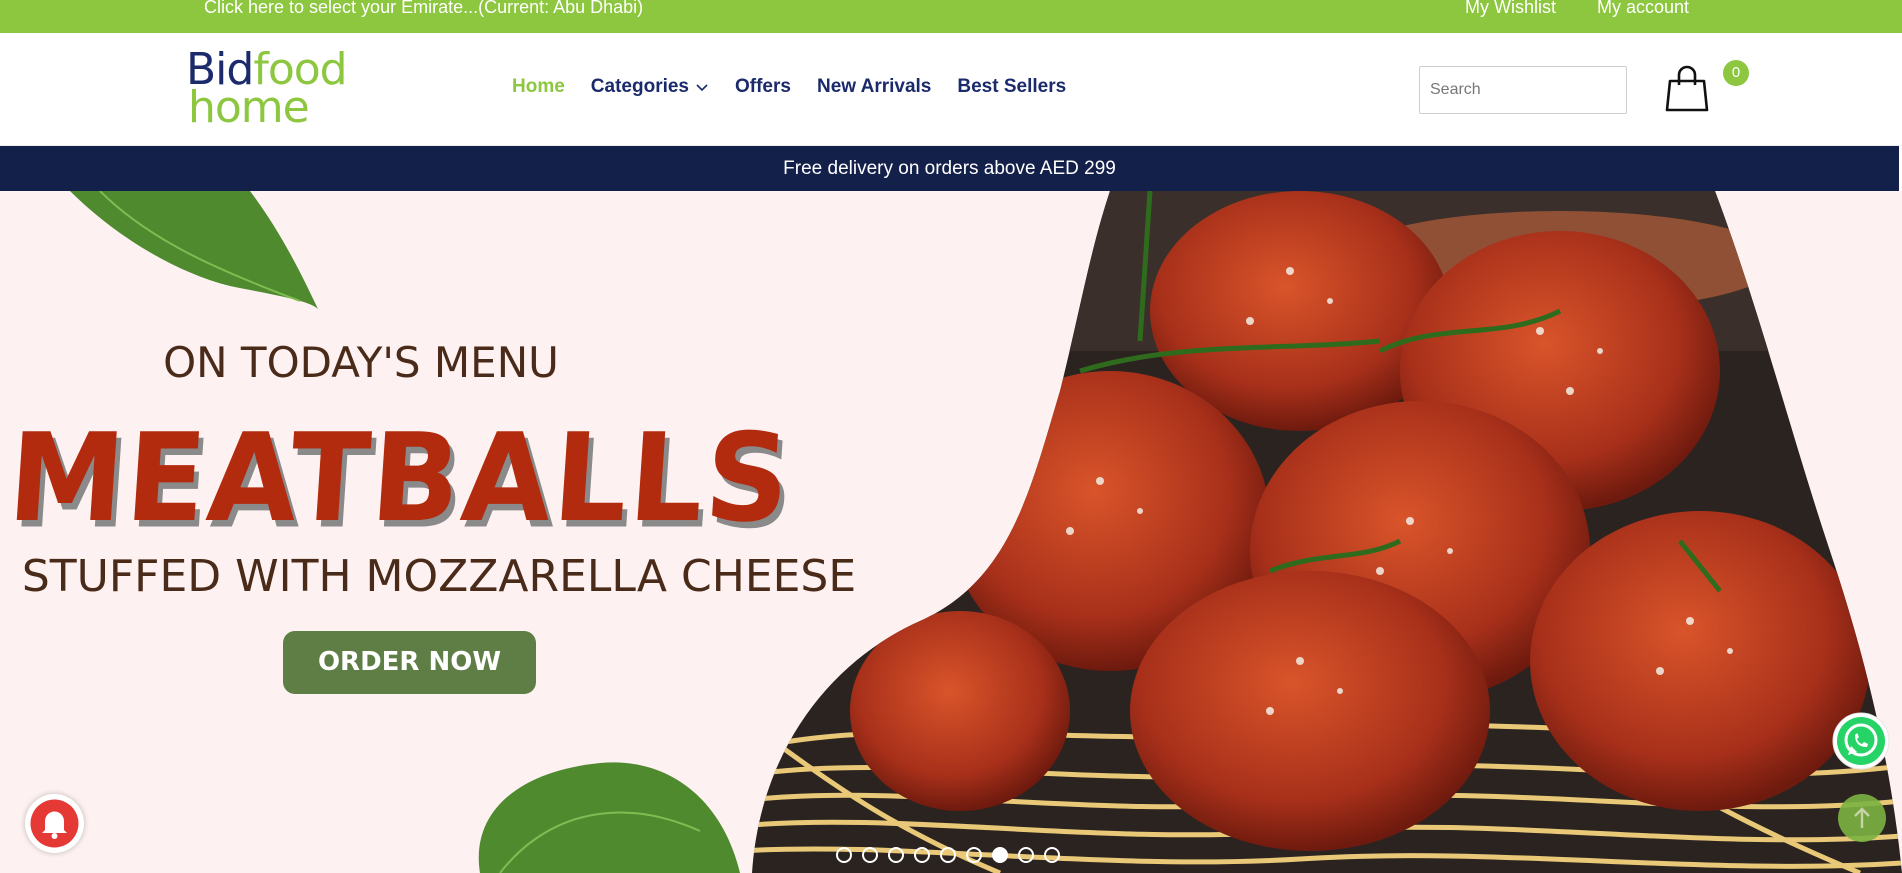 This screenshot has width=1902, height=873. I want to click on delivery-banner: Free delivery on orders above AED 299, so click(949, 168).